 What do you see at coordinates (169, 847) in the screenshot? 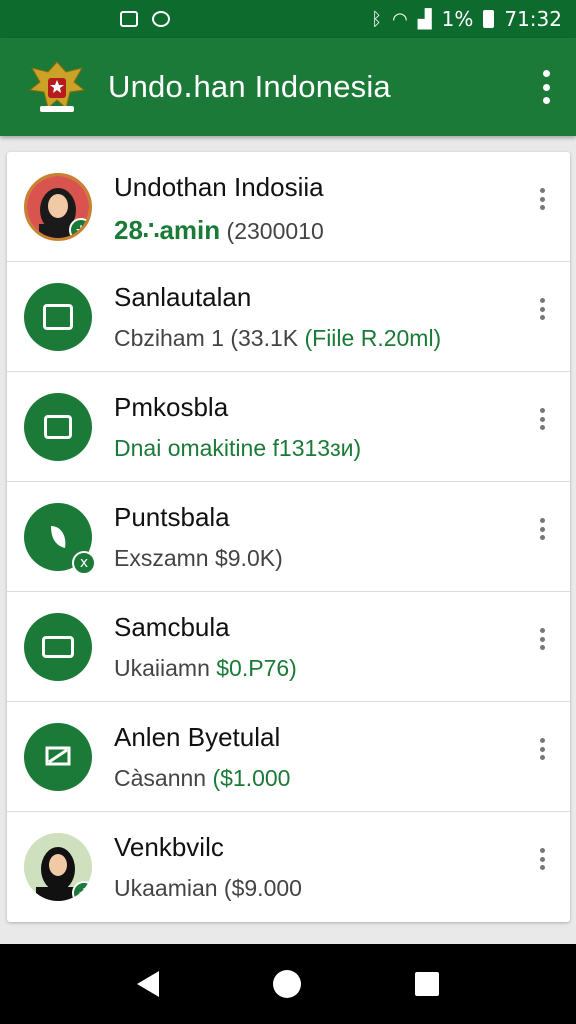
I see `item-title: Venkbvilc` at bounding box center [169, 847].